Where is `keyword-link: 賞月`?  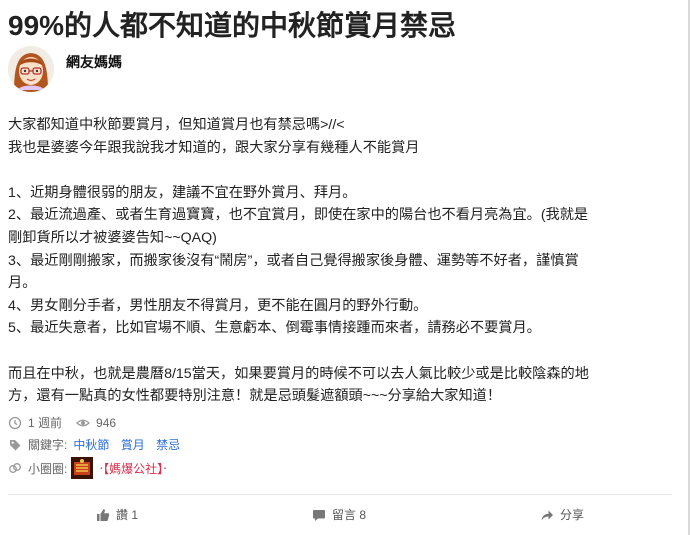 keyword-link: 賞月 is located at coordinates (133, 445).